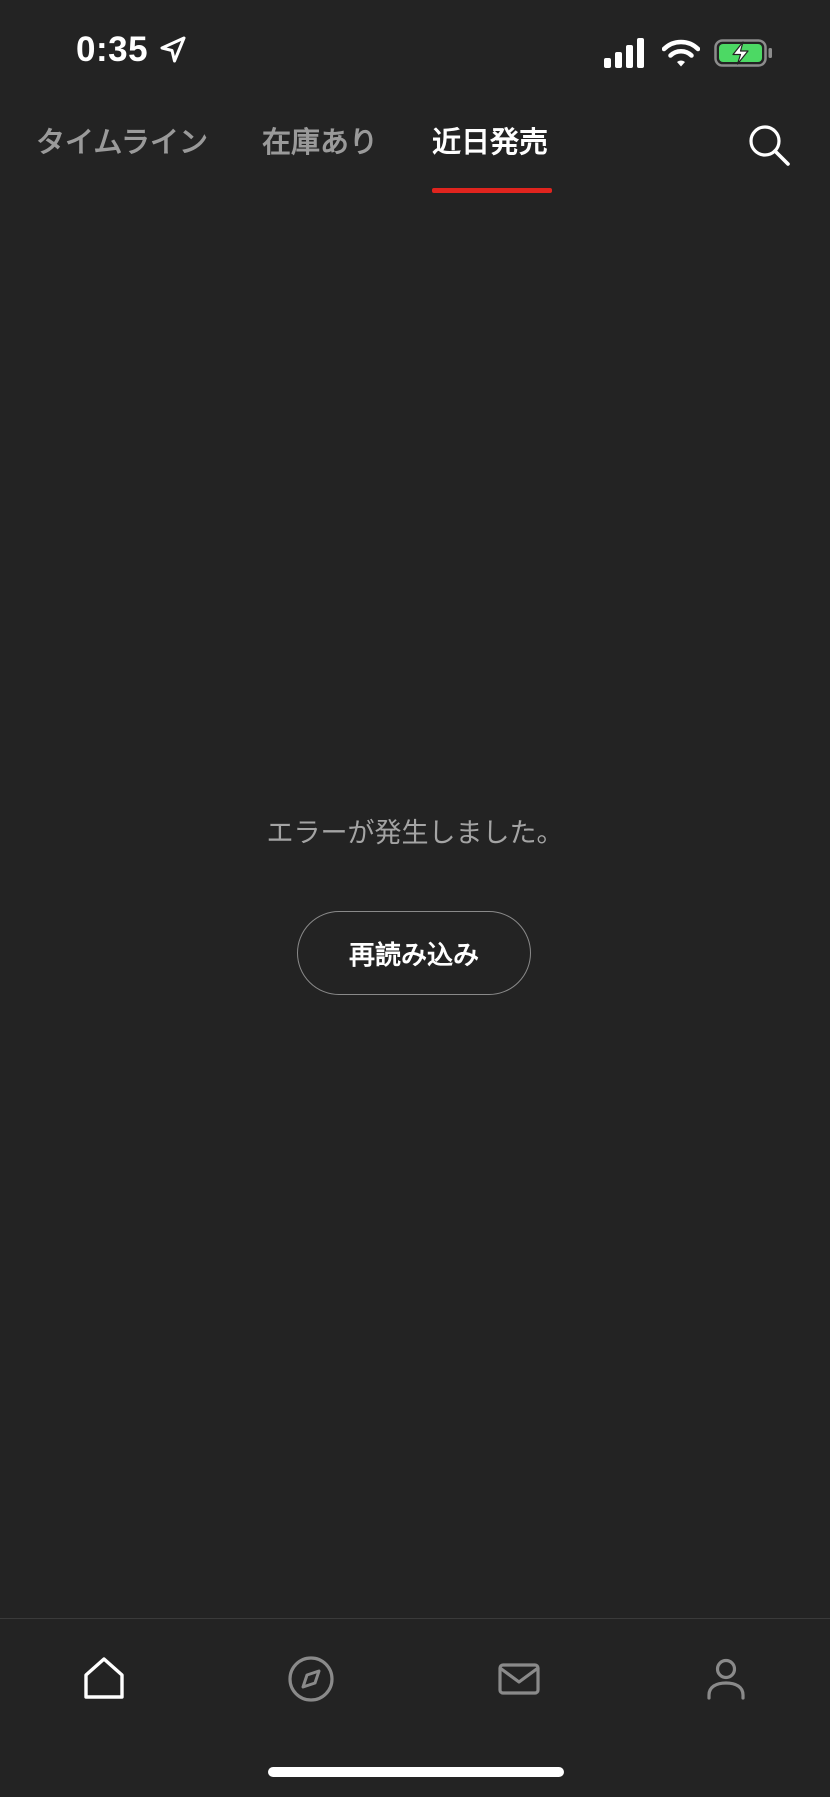 This screenshot has width=830, height=1797. I want to click on error-message: エラーが発生しました。, so click(415, 833).